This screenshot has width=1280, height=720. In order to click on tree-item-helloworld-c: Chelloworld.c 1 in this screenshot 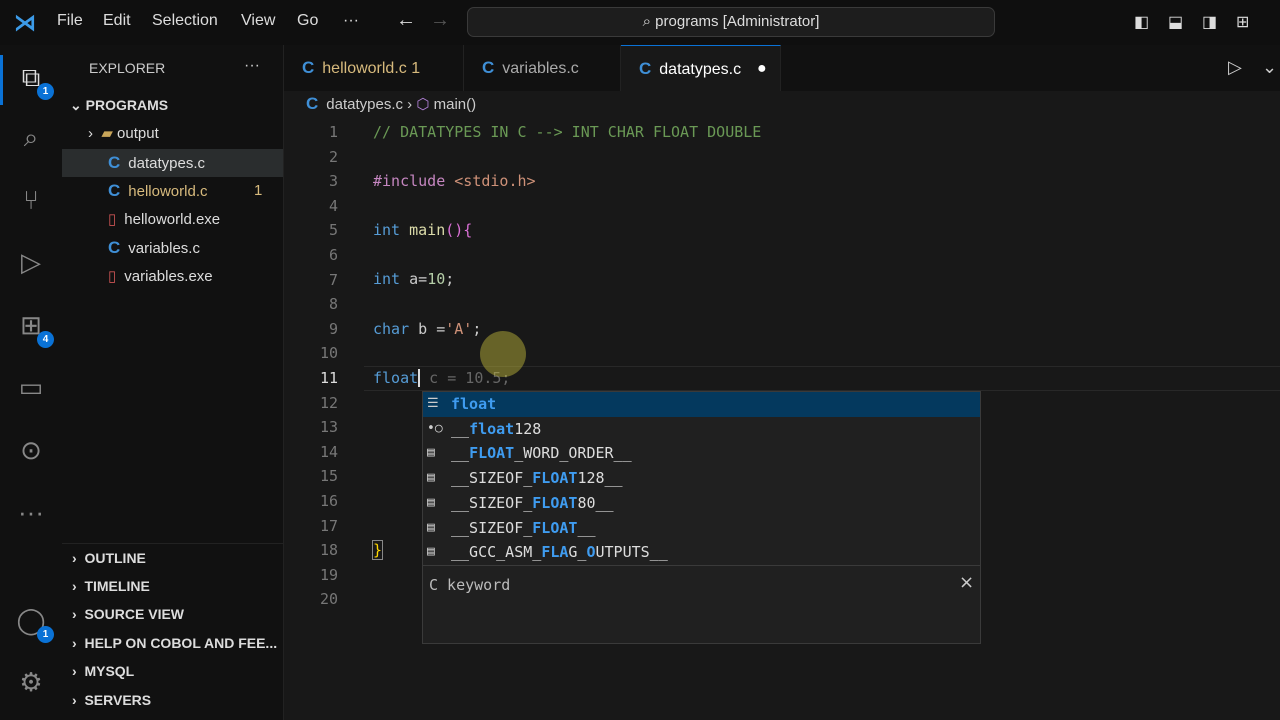, I will do `click(172, 191)`.